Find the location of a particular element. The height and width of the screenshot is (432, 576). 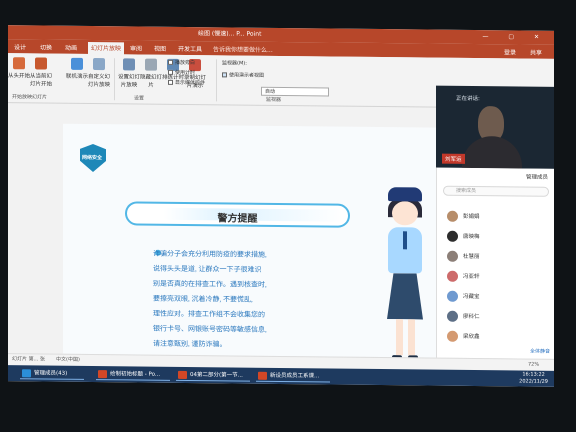

window-title: 绘图 (慢速)... P... Point is located at coordinates (230, 34).